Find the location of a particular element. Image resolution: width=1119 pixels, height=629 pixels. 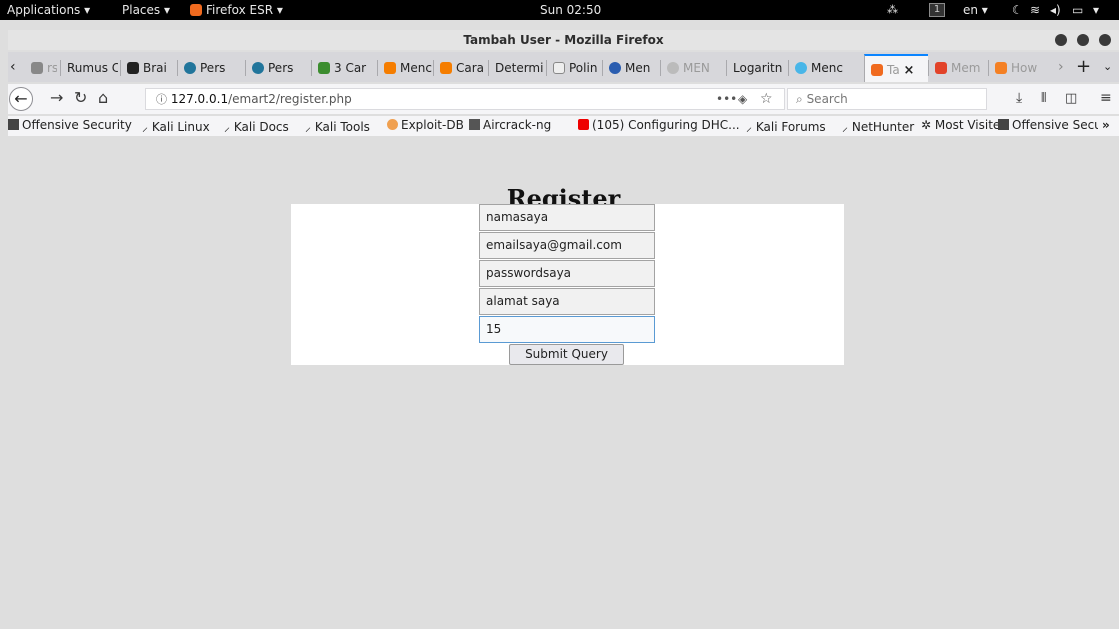

scroll-tabs-right-icon: › is located at coordinates (1061, 67).